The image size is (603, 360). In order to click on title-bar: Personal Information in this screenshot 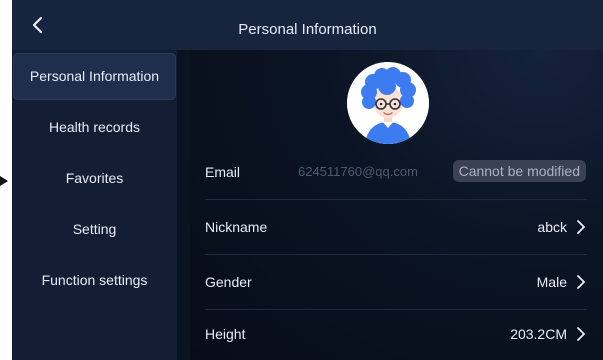, I will do `click(307, 25)`.